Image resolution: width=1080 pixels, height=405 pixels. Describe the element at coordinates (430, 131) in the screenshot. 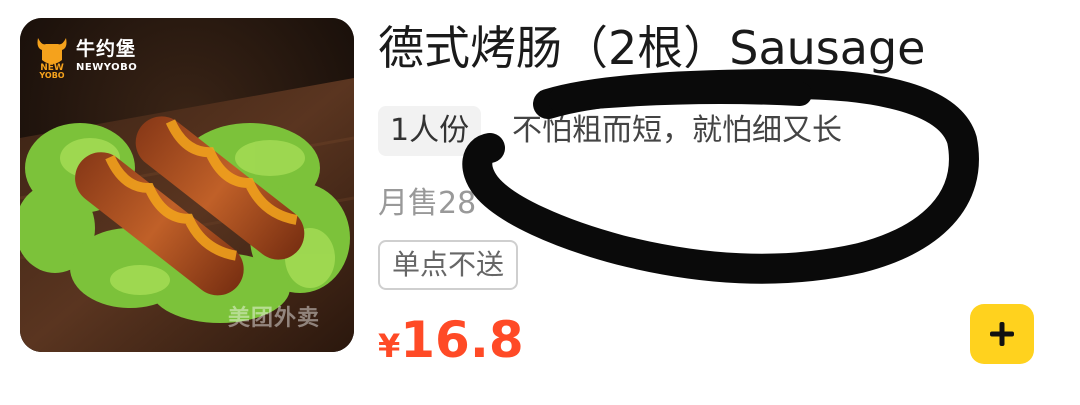

I see `serving-tag: 1人份` at that location.